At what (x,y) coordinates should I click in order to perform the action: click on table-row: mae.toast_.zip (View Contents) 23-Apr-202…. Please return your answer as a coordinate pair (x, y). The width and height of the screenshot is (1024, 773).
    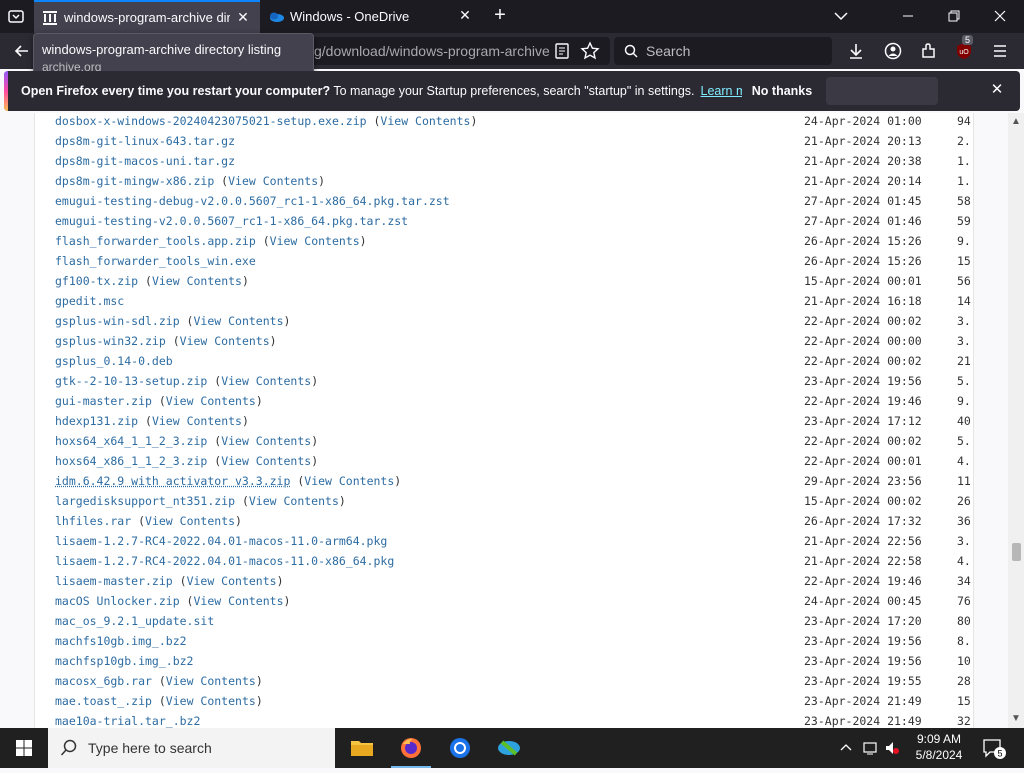
    Looking at the image, I should click on (515, 704).